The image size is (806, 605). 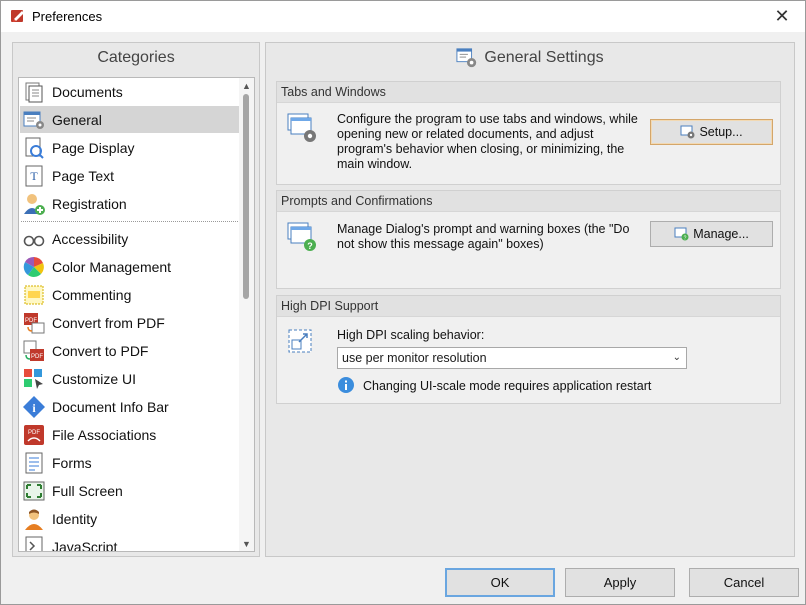 What do you see at coordinates (94, 378) in the screenshot?
I see `category-label: Customize UI` at bounding box center [94, 378].